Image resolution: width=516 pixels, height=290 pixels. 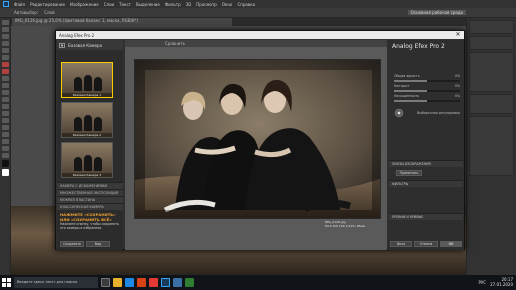 I want to click on panel-properties, so click(x=491, y=72).